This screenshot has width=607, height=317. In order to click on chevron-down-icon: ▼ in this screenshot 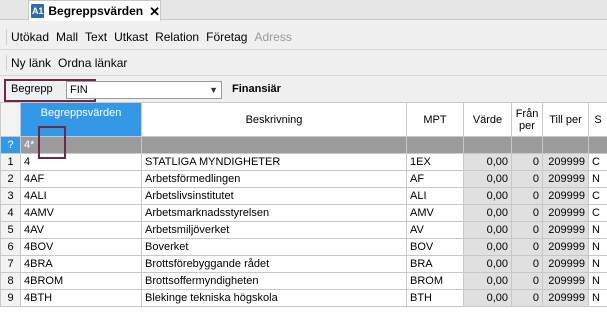, I will do `click(213, 90)`.